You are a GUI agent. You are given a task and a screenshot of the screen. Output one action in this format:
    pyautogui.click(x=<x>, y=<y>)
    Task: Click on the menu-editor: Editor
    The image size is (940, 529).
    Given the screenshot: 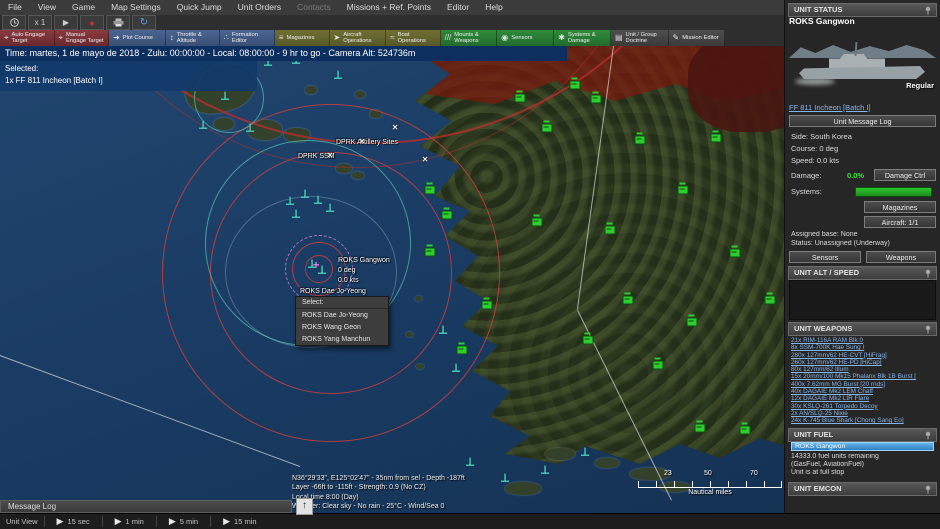 What is the action you would take?
    pyautogui.click(x=458, y=7)
    